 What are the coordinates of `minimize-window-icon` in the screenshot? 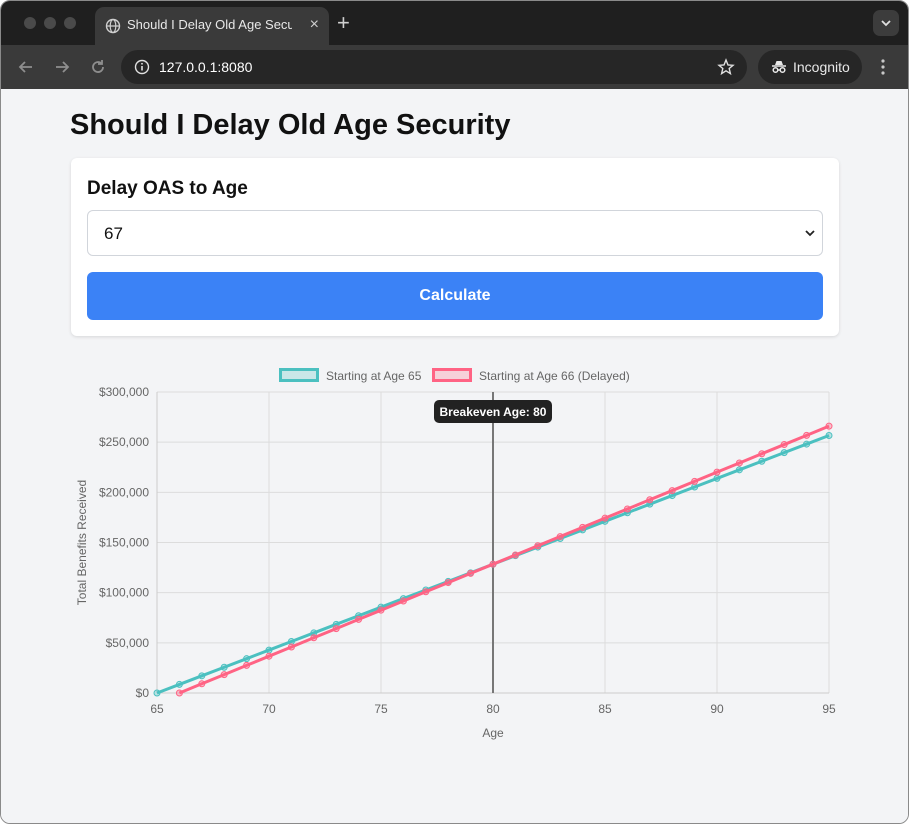 It's located at (50, 23).